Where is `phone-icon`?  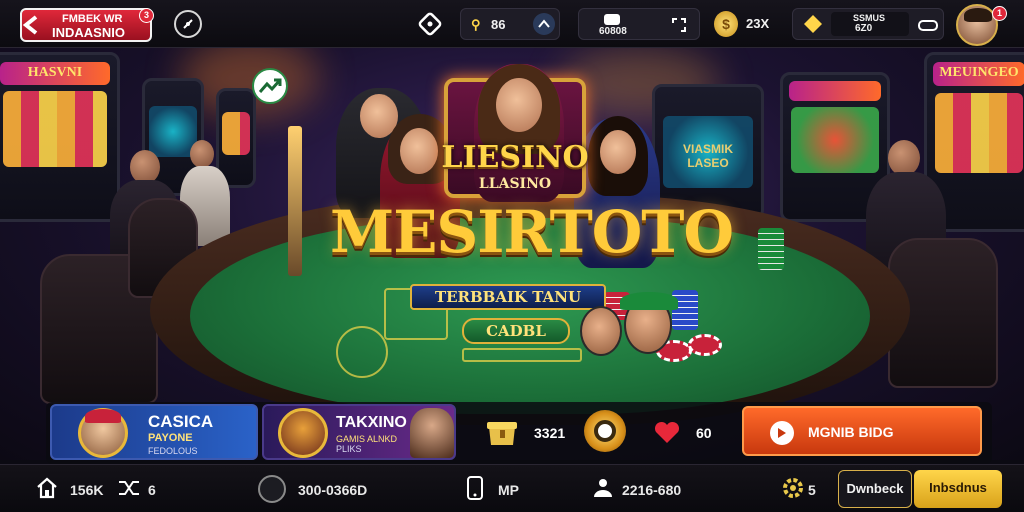
phone-icon is located at coordinates (475, 488).